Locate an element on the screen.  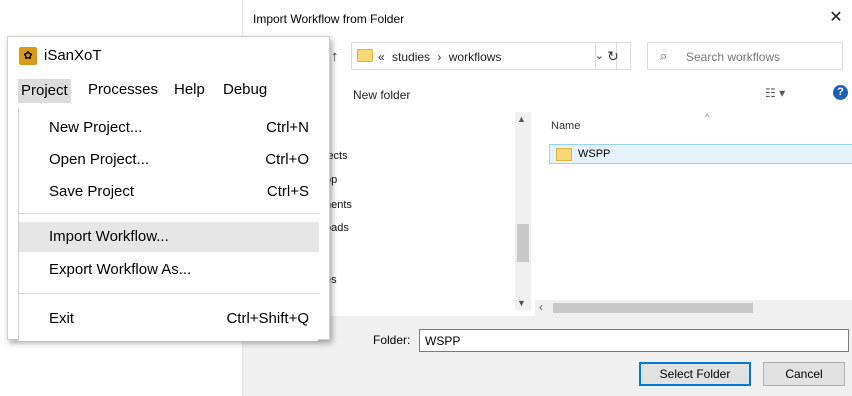
breadcrumb-overflow: « is located at coordinates (381, 57).